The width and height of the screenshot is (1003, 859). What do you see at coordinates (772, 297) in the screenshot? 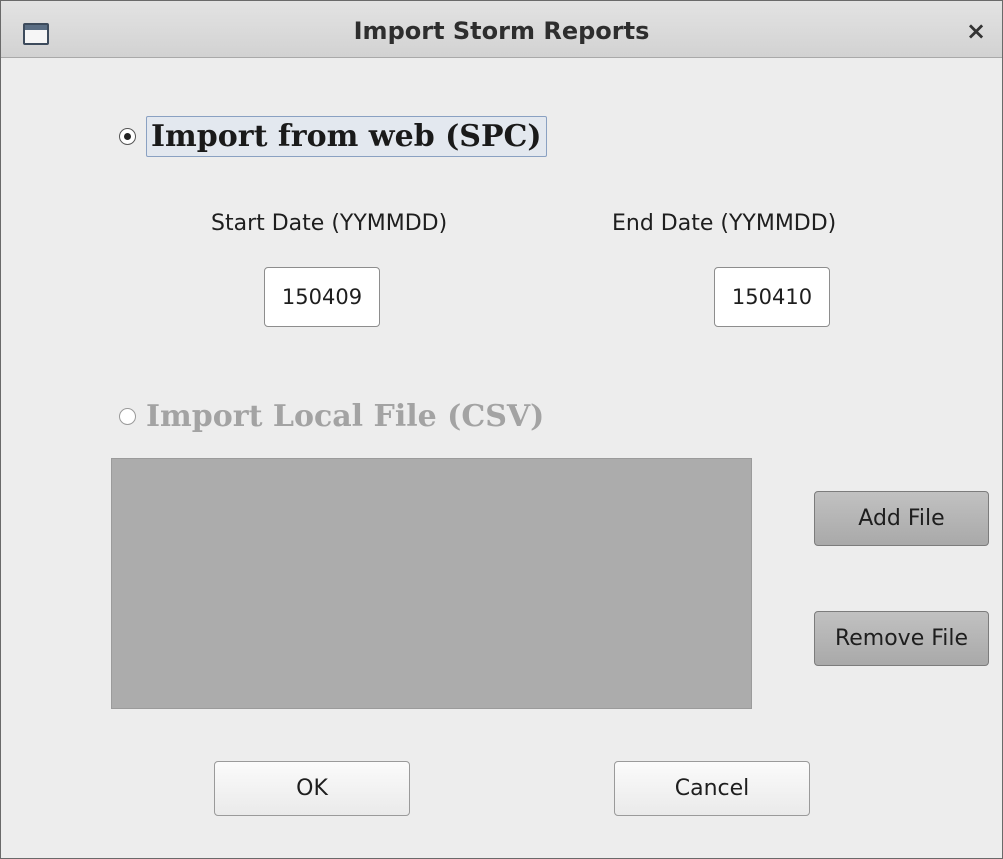
I see `end-date-field` at bounding box center [772, 297].